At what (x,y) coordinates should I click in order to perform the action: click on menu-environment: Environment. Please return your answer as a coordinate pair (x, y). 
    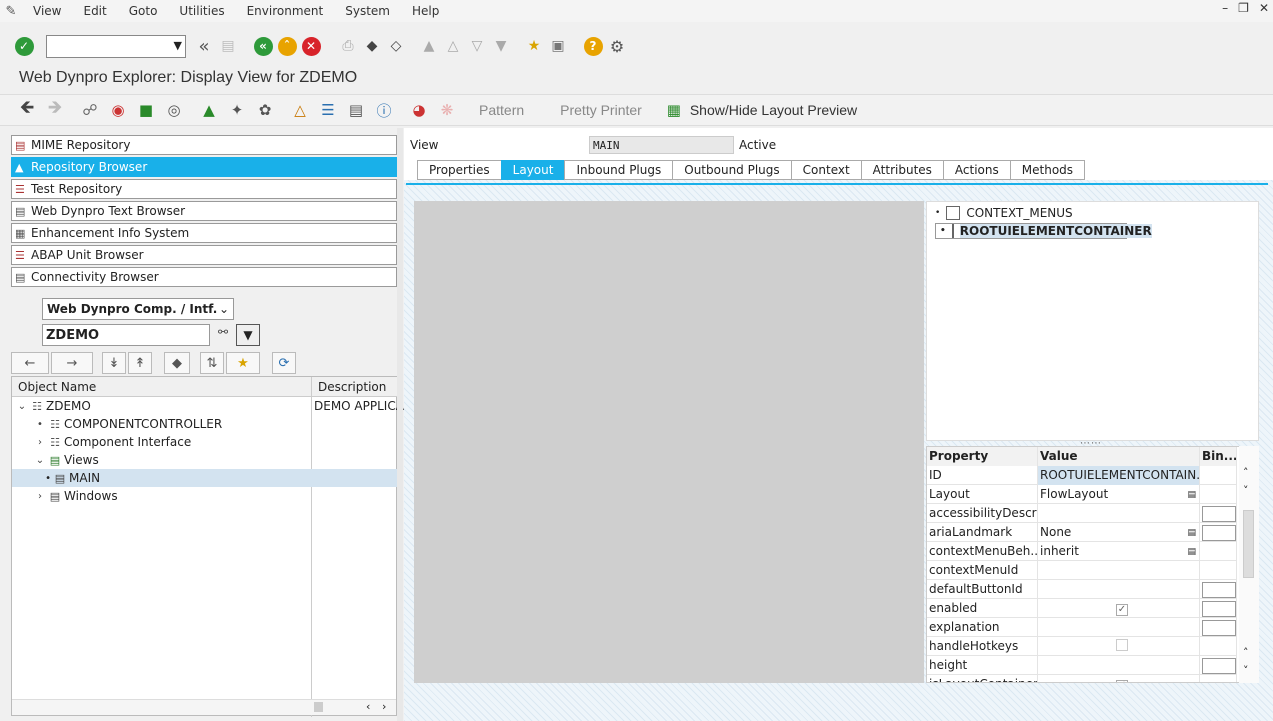
    Looking at the image, I should click on (285, 11).